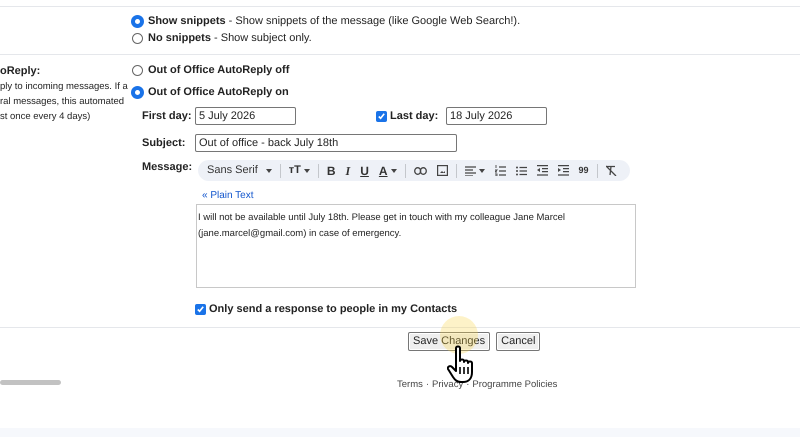 The image size is (800, 437). I want to click on numbered-list-icon, so click(500, 170).